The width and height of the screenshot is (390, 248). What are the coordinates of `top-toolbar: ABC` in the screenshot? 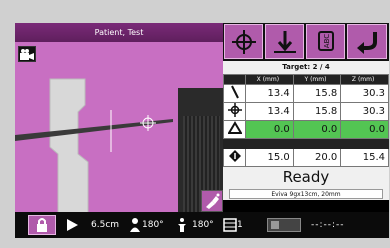 It's located at (306, 42).